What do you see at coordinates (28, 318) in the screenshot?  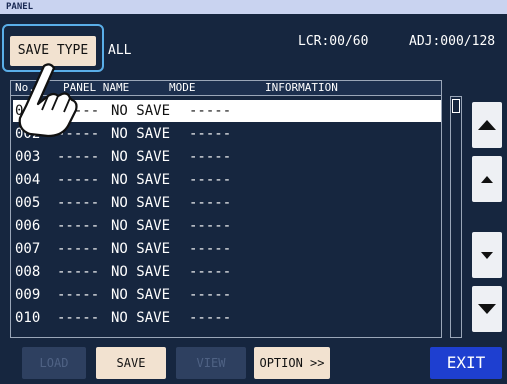 I see `row-number: 010` at bounding box center [28, 318].